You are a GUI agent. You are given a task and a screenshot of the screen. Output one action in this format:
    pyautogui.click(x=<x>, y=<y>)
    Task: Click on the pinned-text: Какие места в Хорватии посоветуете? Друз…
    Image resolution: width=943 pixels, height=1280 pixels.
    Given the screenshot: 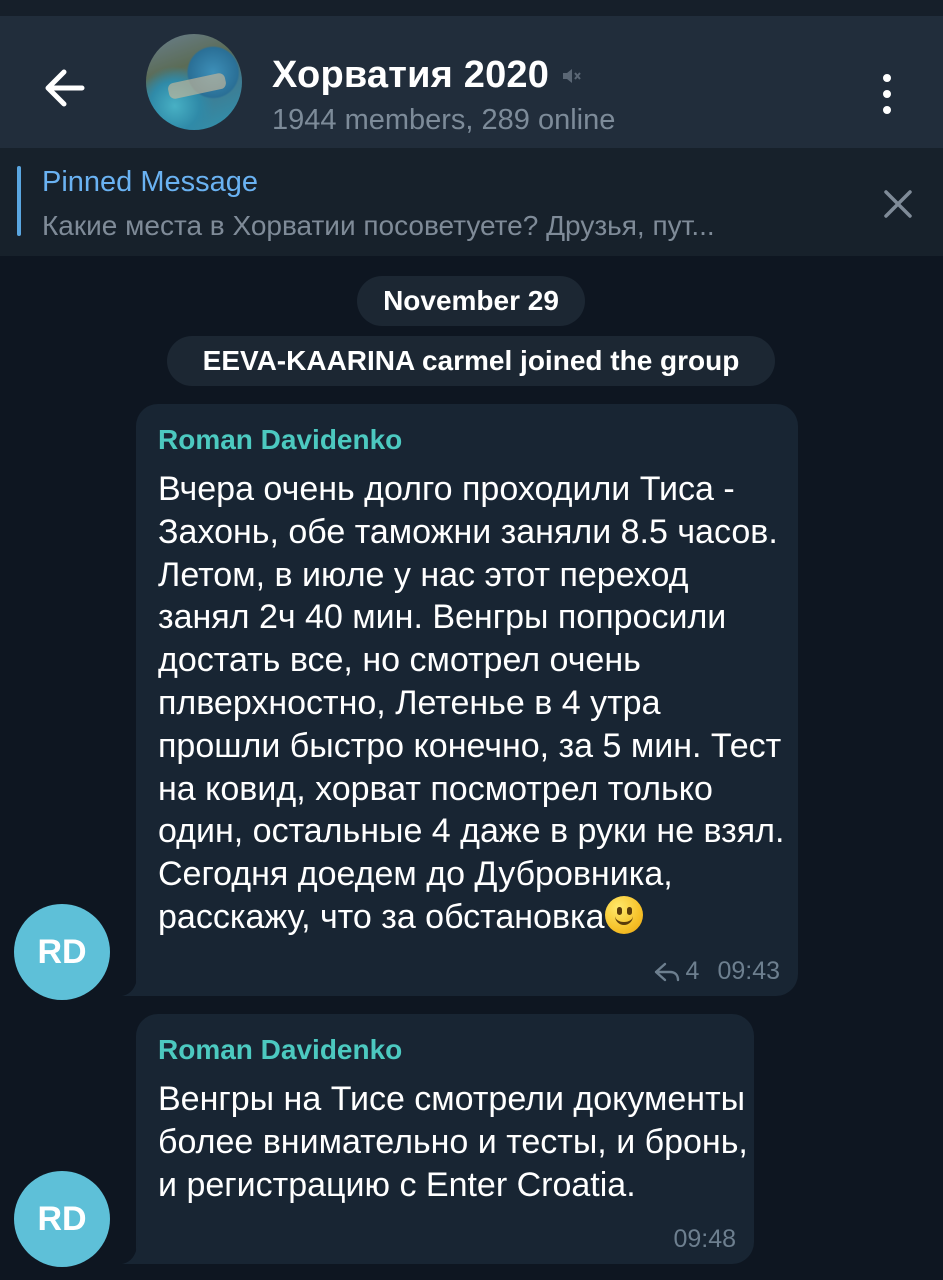 What is the action you would take?
    pyautogui.click(x=378, y=225)
    